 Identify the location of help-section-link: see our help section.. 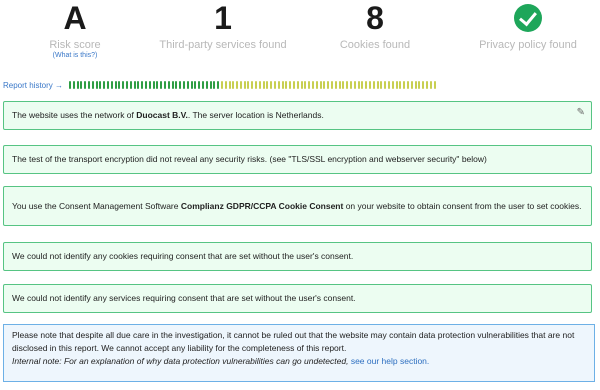
(390, 361).